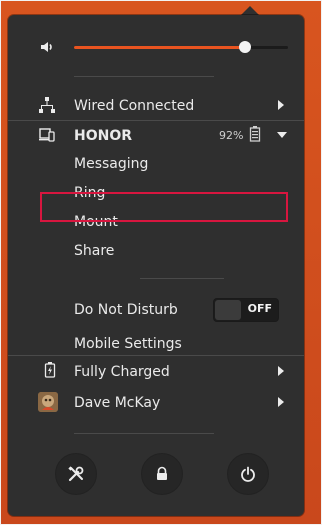 This screenshot has width=322, height=525. What do you see at coordinates (228, 310) in the screenshot?
I see `toggle-thumb` at bounding box center [228, 310].